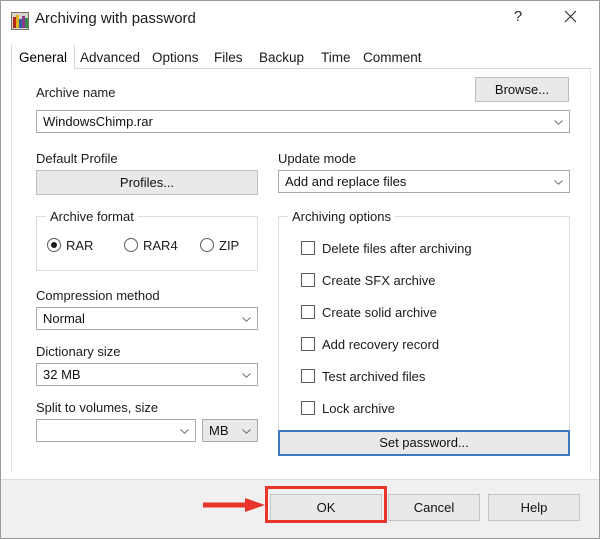 The image size is (600, 539). What do you see at coordinates (77, 158) in the screenshot?
I see `default-profile-label: Default Profile` at bounding box center [77, 158].